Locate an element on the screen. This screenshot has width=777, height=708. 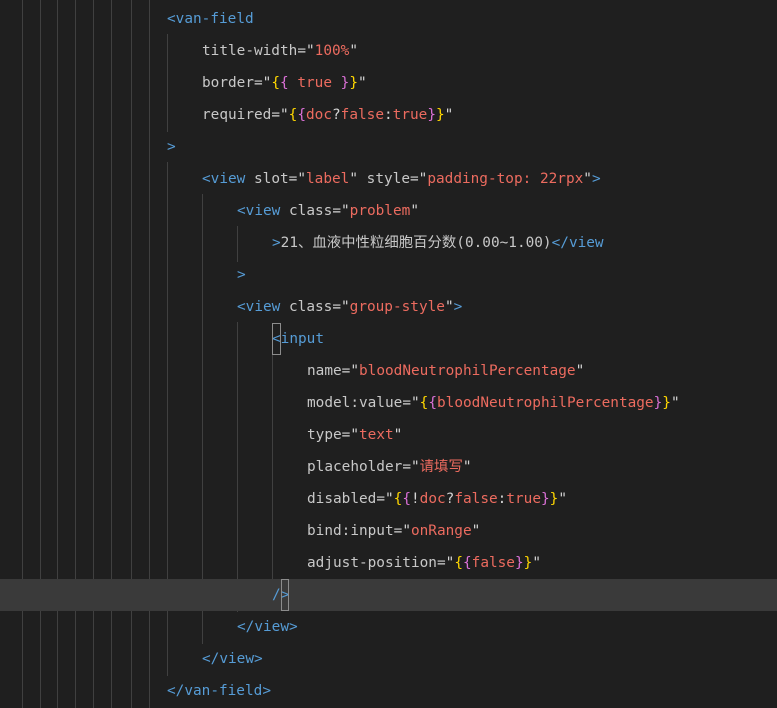
code-line: type="text" is located at coordinates (388, 435).